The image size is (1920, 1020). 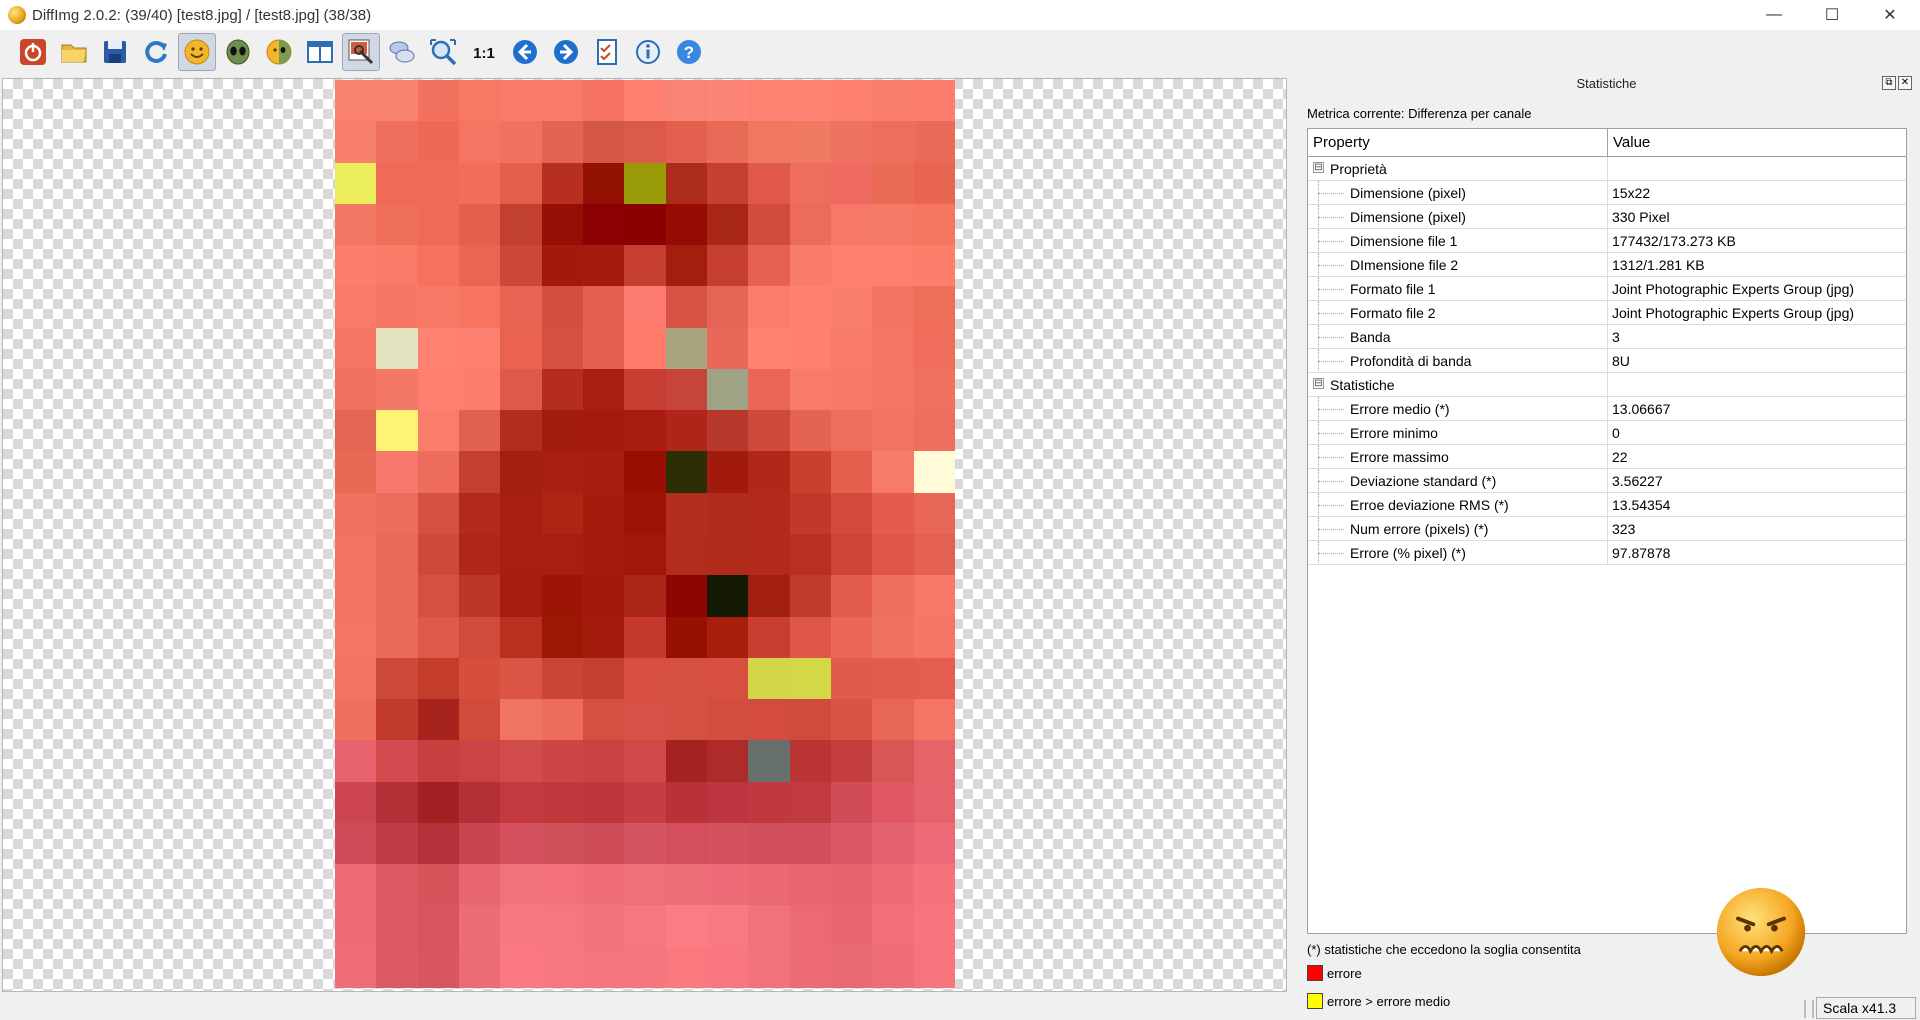 I want to click on zoom-fit-button, so click(x=443, y=52).